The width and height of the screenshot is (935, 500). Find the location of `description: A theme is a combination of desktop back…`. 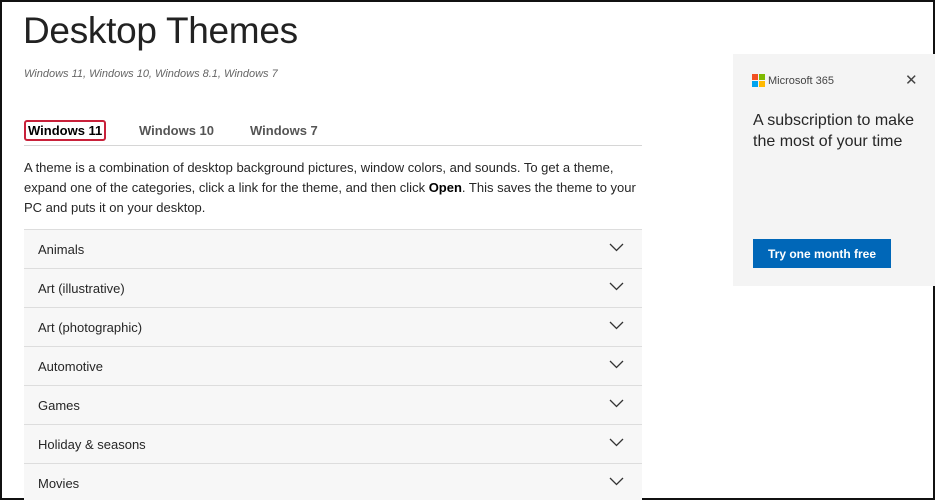

description: A theme is a combination of desktop back… is located at coordinates (334, 188).